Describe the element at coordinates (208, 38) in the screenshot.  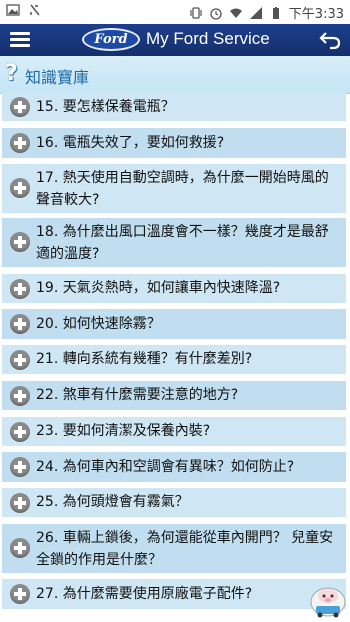
I see `app-title: My Ford Service` at that location.